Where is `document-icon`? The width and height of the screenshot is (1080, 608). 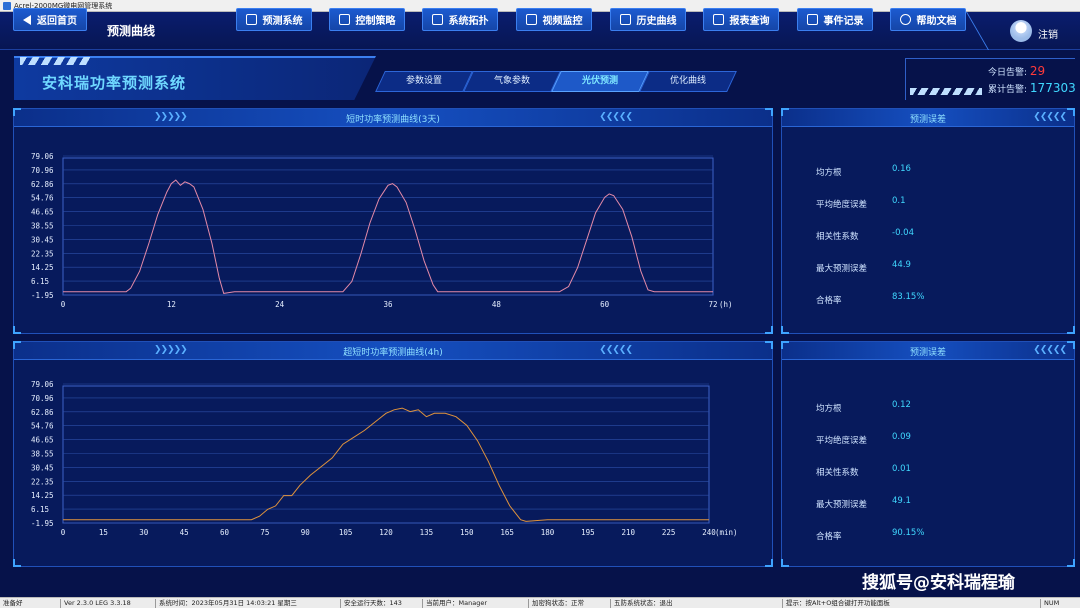
document-icon is located at coordinates (812, 19).